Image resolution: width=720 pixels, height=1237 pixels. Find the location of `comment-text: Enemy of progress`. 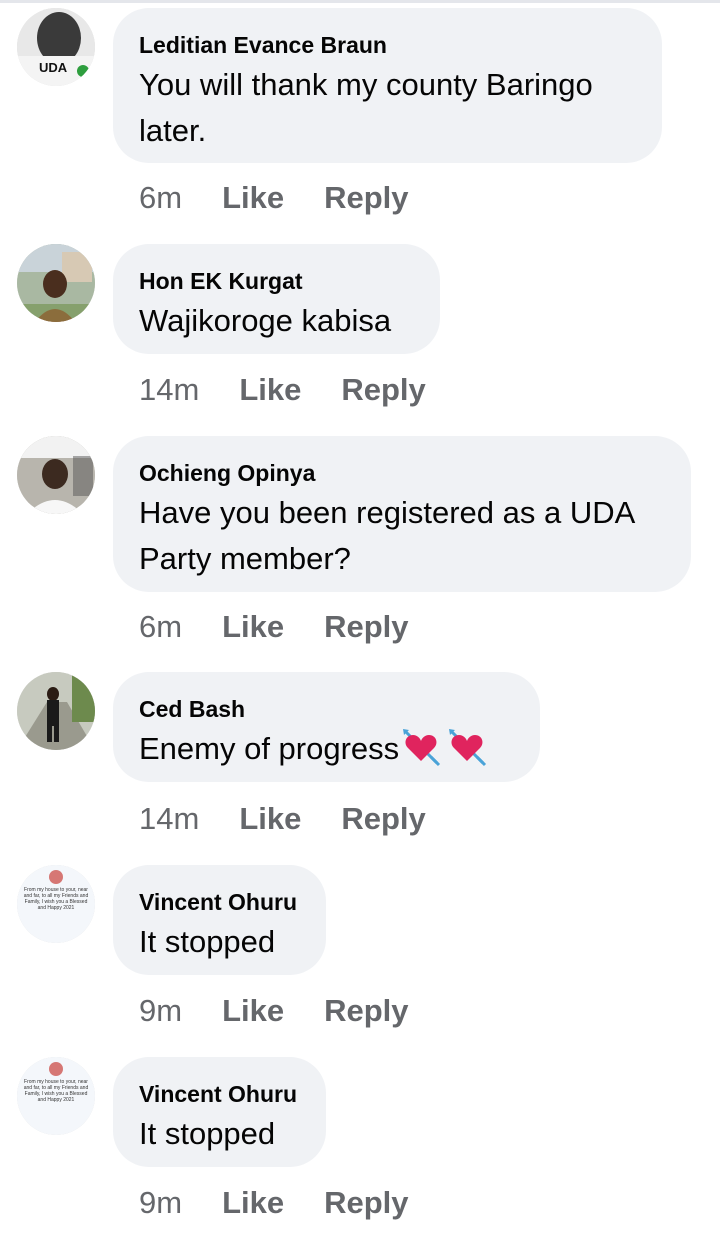

comment-text: Enemy of progress is located at coordinates (326, 749).